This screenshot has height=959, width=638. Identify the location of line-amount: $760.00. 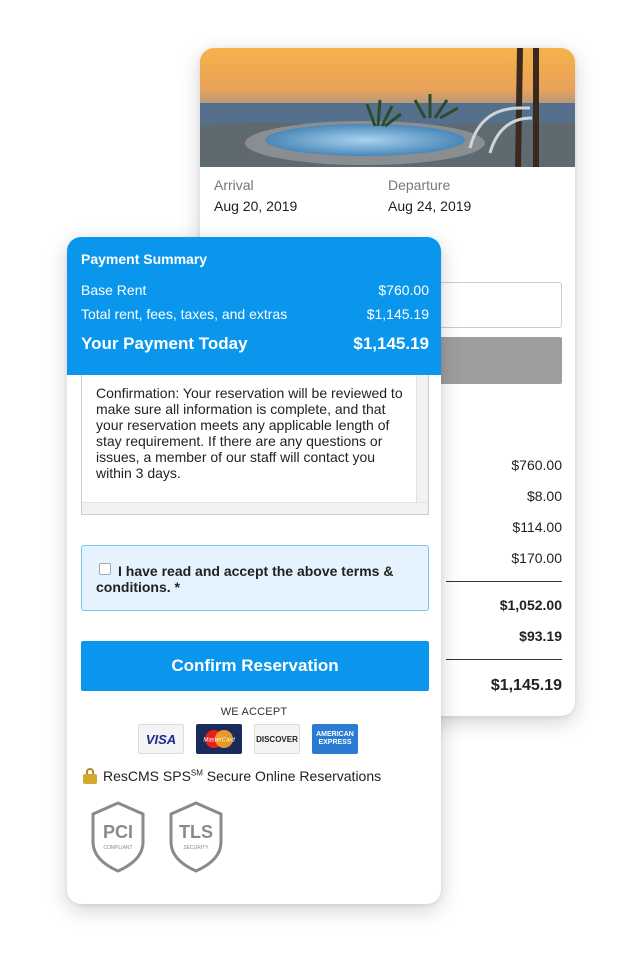
(536, 465).